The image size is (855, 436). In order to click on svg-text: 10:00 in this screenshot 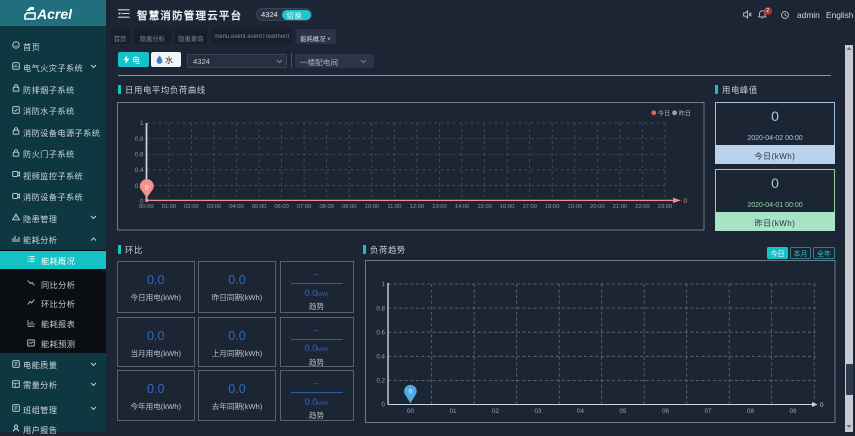, I will do `click(372, 207)`.